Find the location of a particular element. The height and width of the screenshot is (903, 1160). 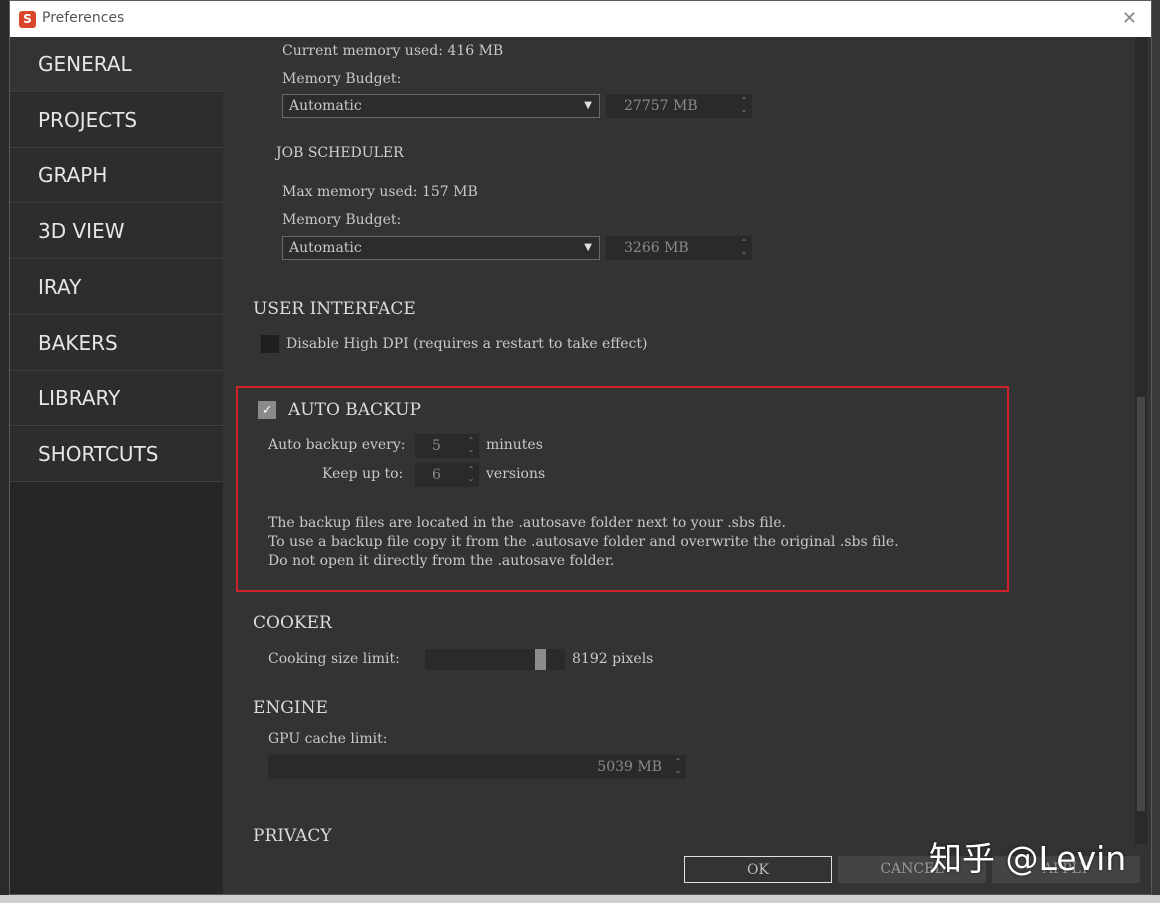

window-title: Preferences is located at coordinates (83, 18).